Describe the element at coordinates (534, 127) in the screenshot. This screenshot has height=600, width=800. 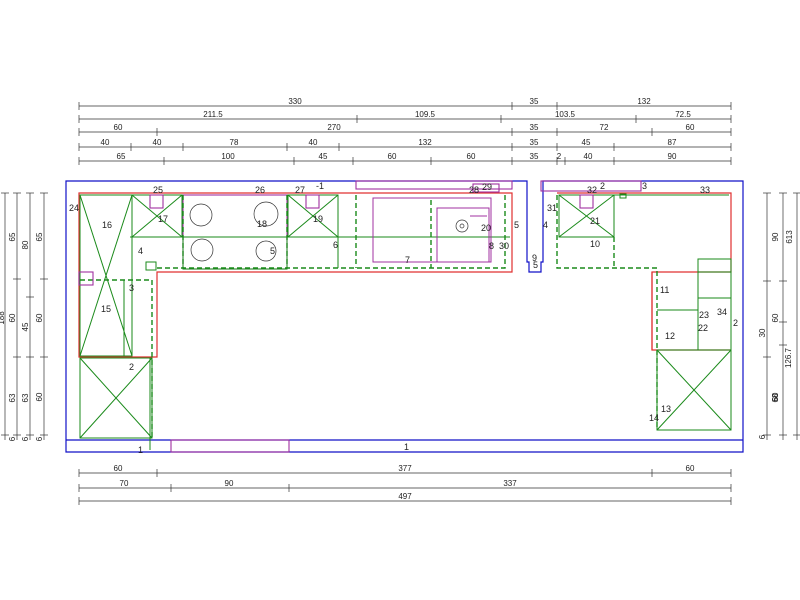
I see `dim-top-r3-3: 35` at that location.